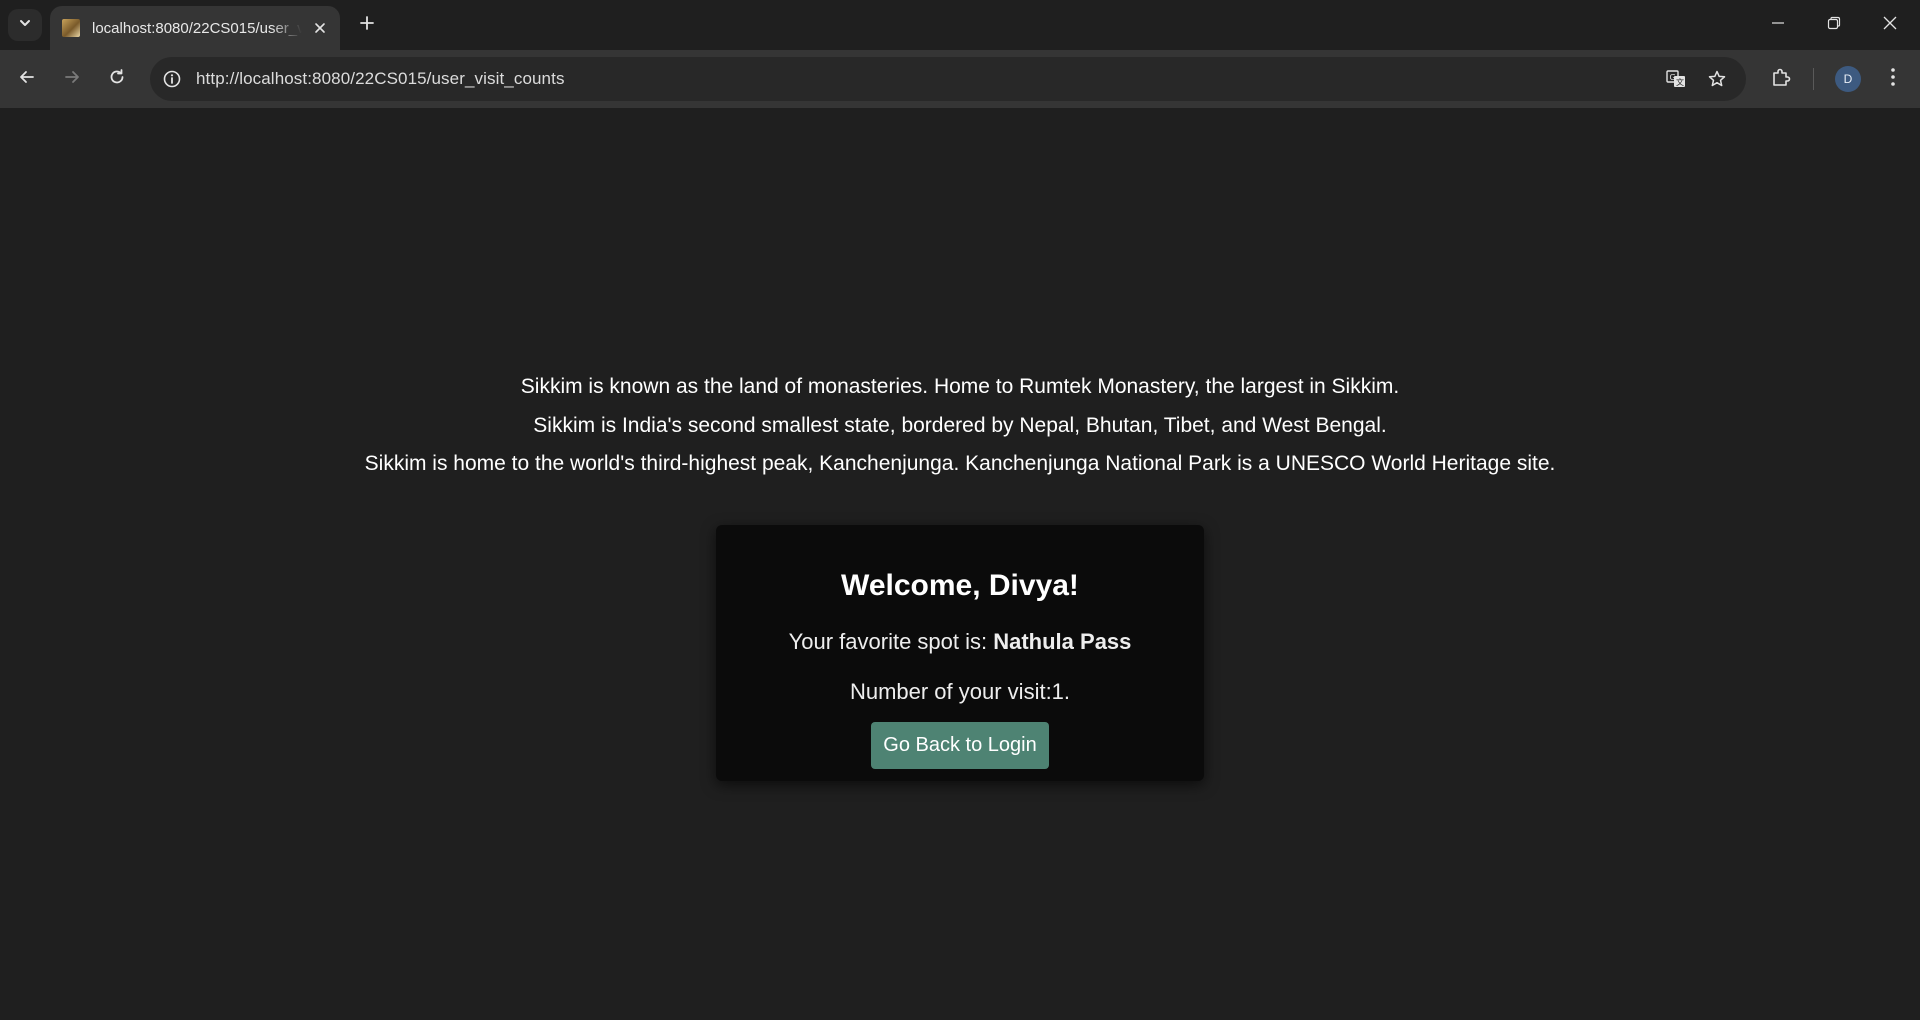 This screenshot has height=1020, width=1920. Describe the element at coordinates (960, 691) in the screenshot. I see `visit-count-text: Number of your visit:1.` at that location.